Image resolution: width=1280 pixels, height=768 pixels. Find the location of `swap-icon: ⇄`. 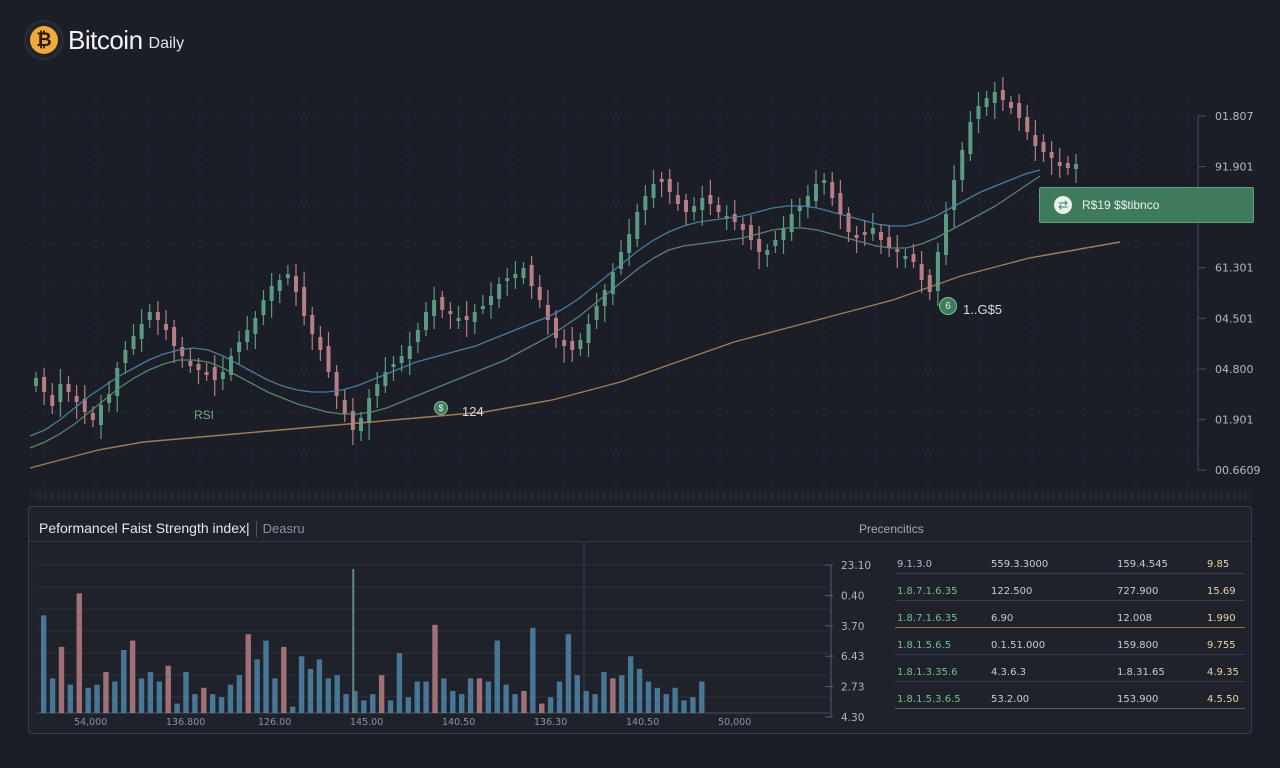

swap-icon: ⇄ is located at coordinates (1063, 205).